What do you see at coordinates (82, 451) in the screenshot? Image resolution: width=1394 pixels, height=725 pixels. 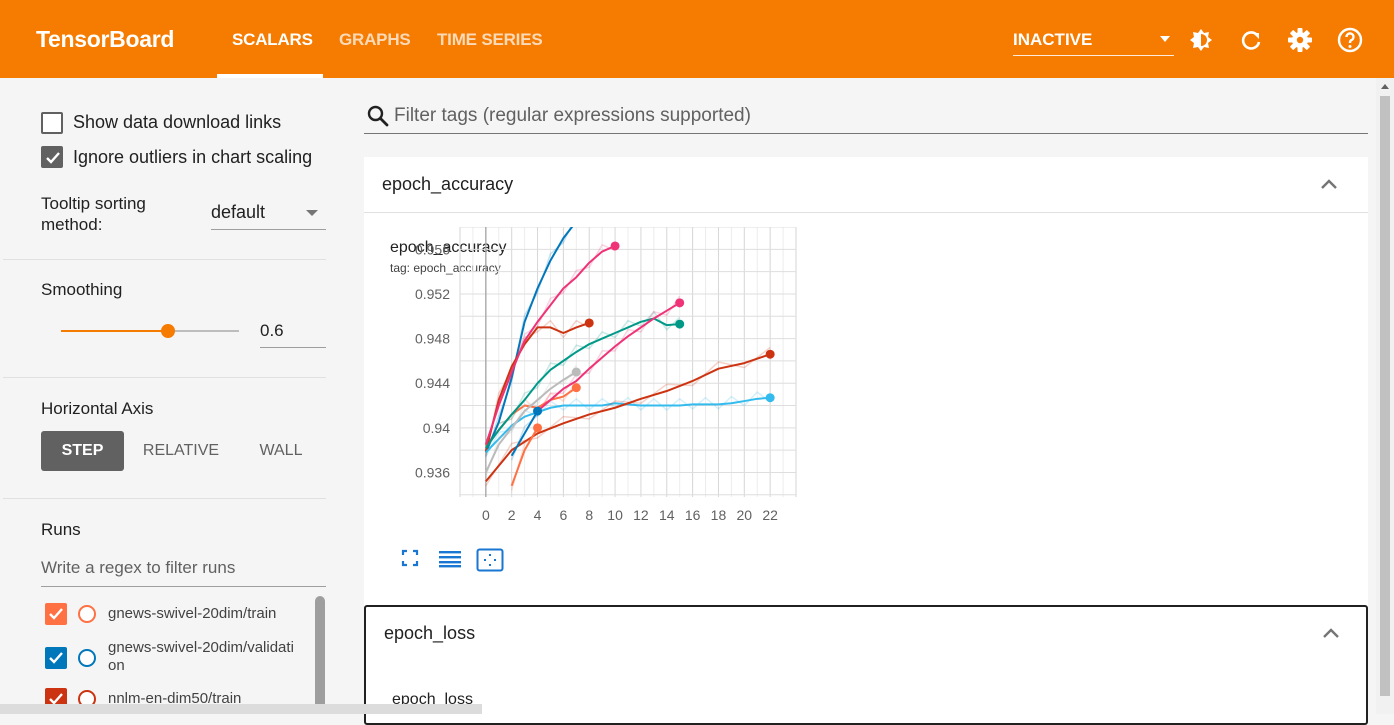 I see `axis-step-button: STEP` at bounding box center [82, 451].